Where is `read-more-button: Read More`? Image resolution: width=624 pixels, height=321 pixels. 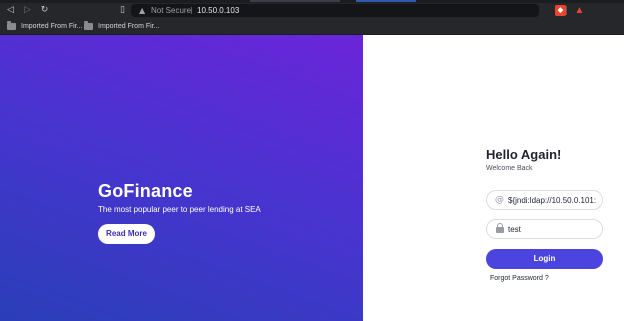
read-more-button: Read More is located at coordinates (126, 234).